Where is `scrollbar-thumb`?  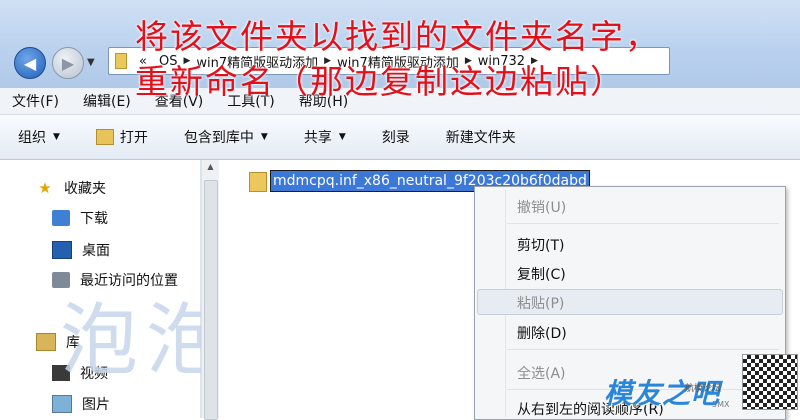 scrollbar-thumb is located at coordinates (211, 300).